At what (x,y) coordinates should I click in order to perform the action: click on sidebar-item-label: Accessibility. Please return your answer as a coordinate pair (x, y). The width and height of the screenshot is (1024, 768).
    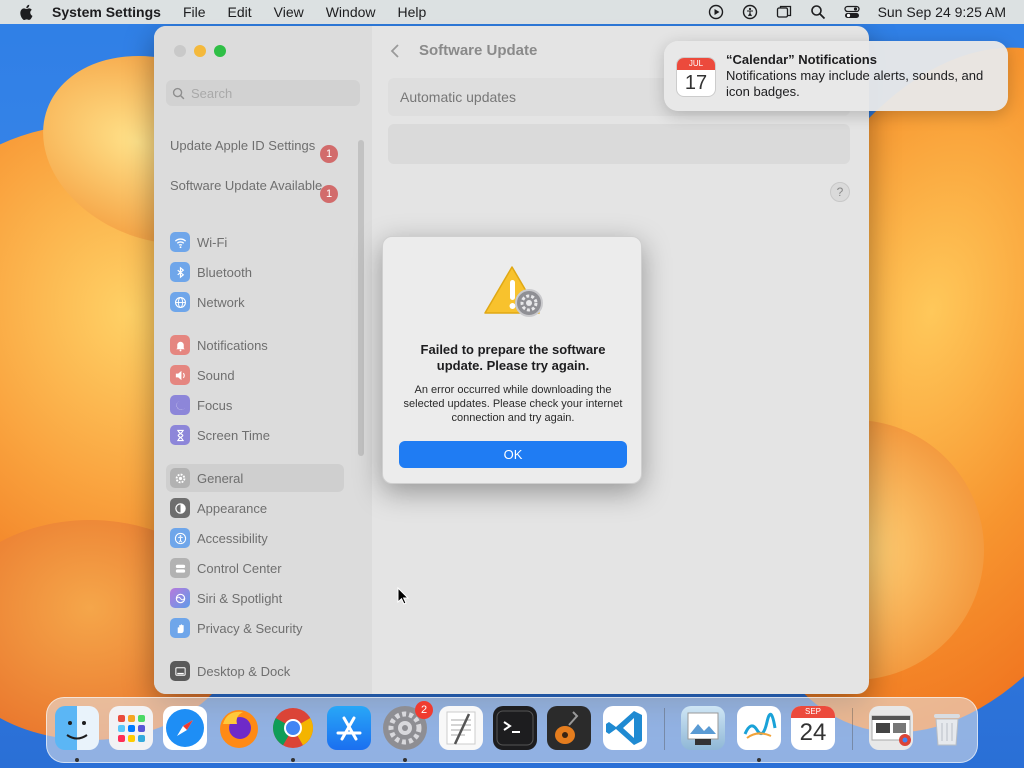
    Looking at the image, I should click on (232, 538).